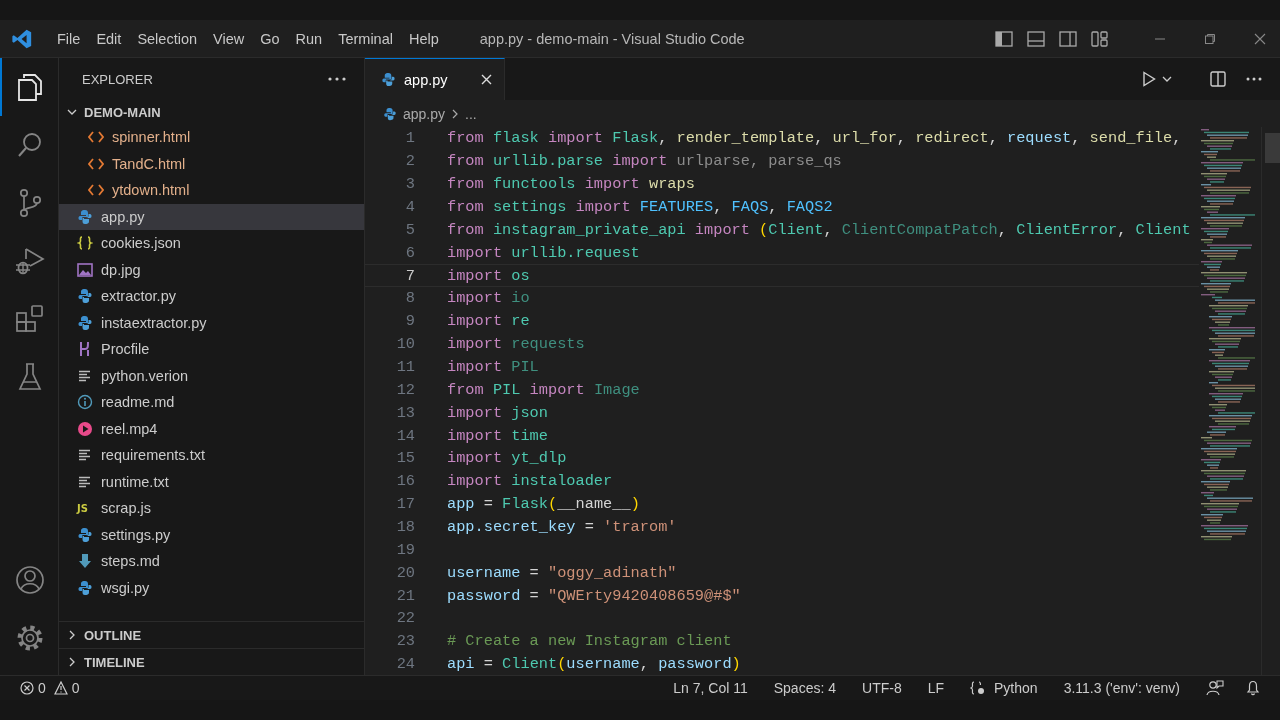 The image size is (1280, 720). What do you see at coordinates (1100, 38) in the screenshot?
I see `layout-icon` at bounding box center [1100, 38].